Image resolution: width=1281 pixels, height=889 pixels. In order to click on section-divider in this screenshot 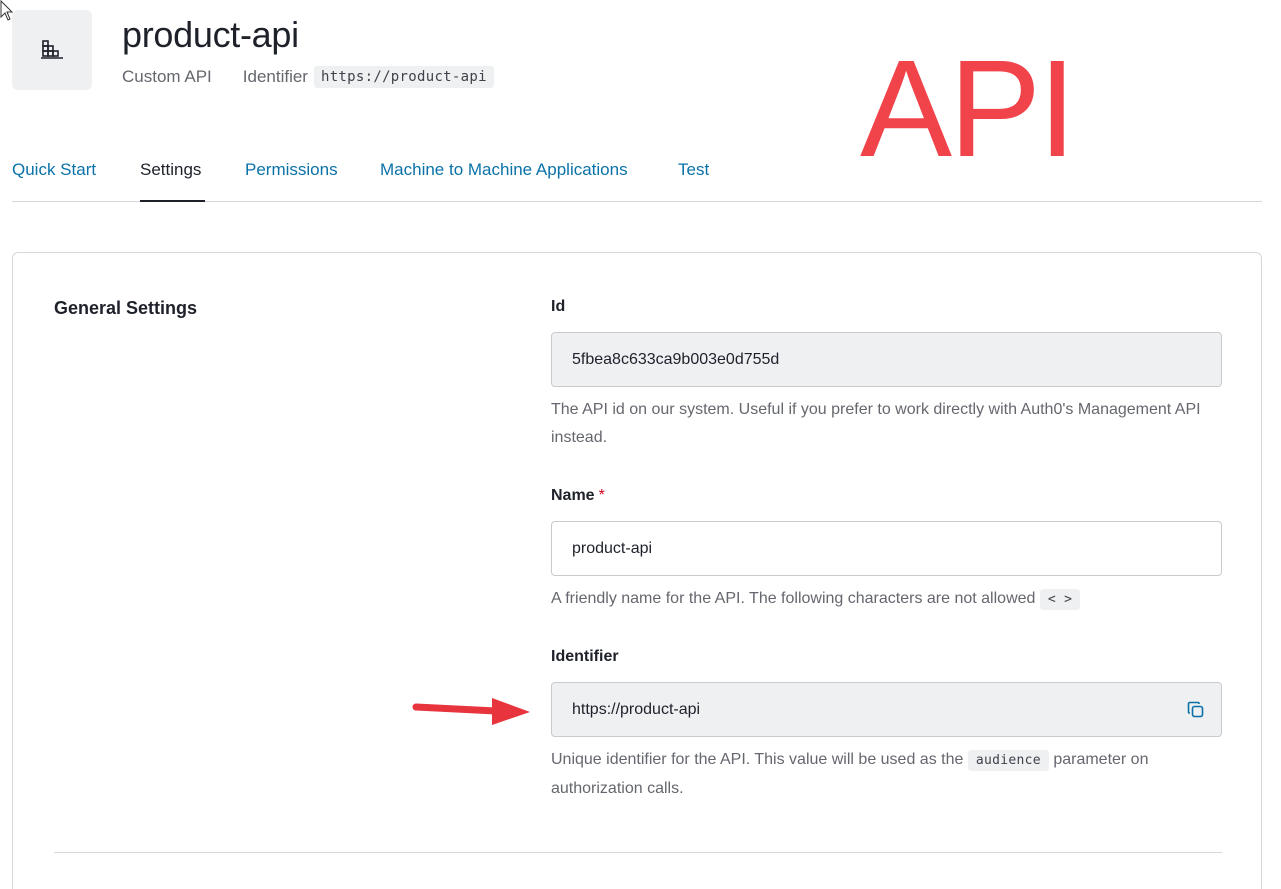, I will do `click(638, 852)`.